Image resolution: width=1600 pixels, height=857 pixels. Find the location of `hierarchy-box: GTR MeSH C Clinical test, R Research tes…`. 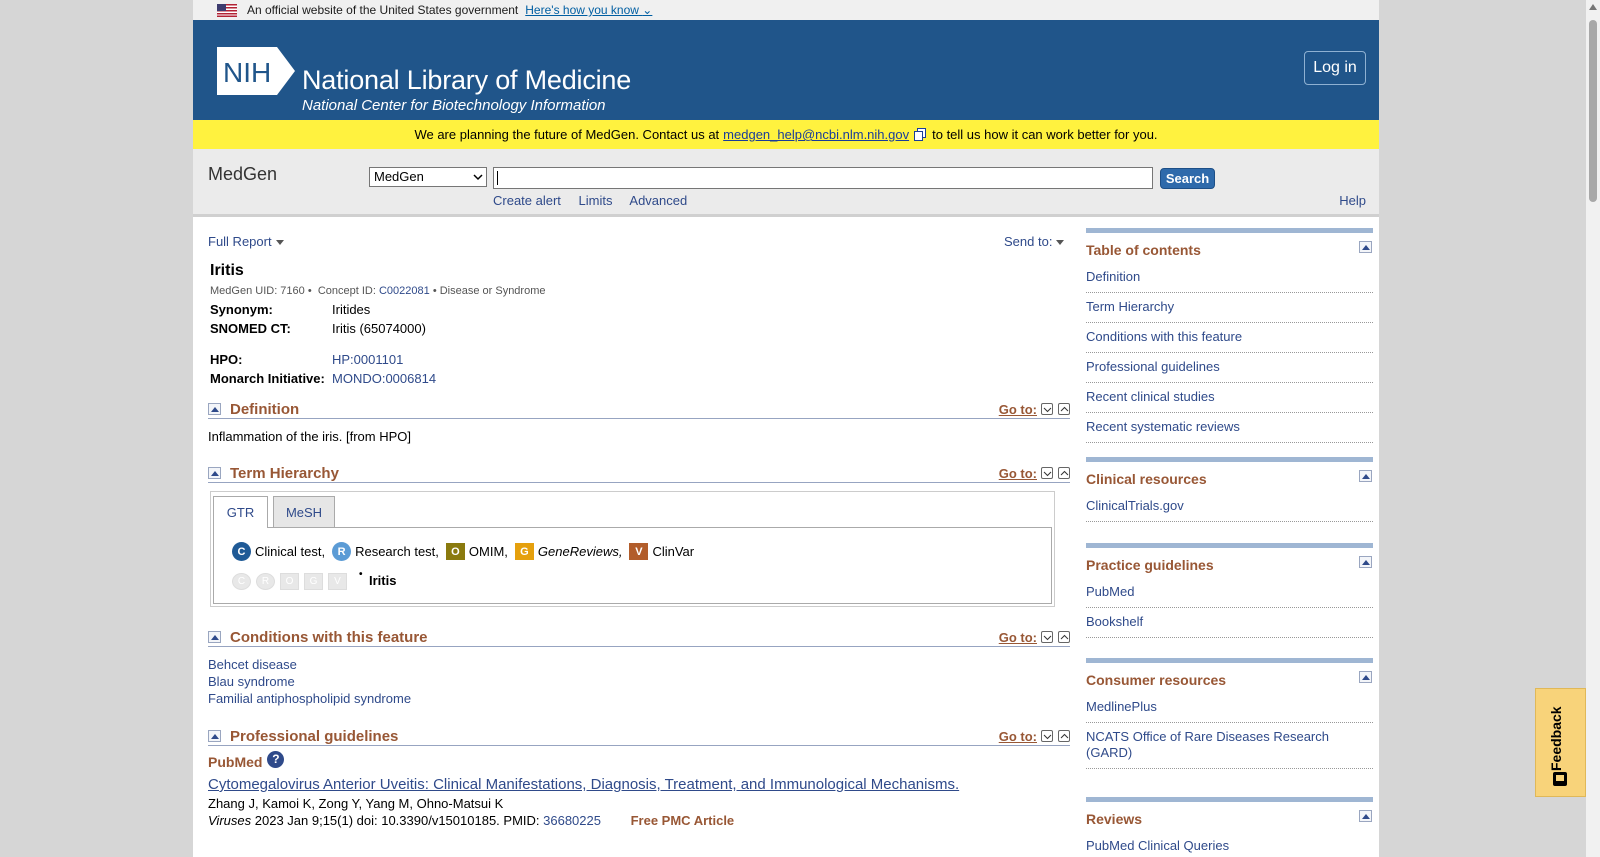

hierarchy-box: GTR MeSH C Clinical test, R Research tes… is located at coordinates (632, 549).